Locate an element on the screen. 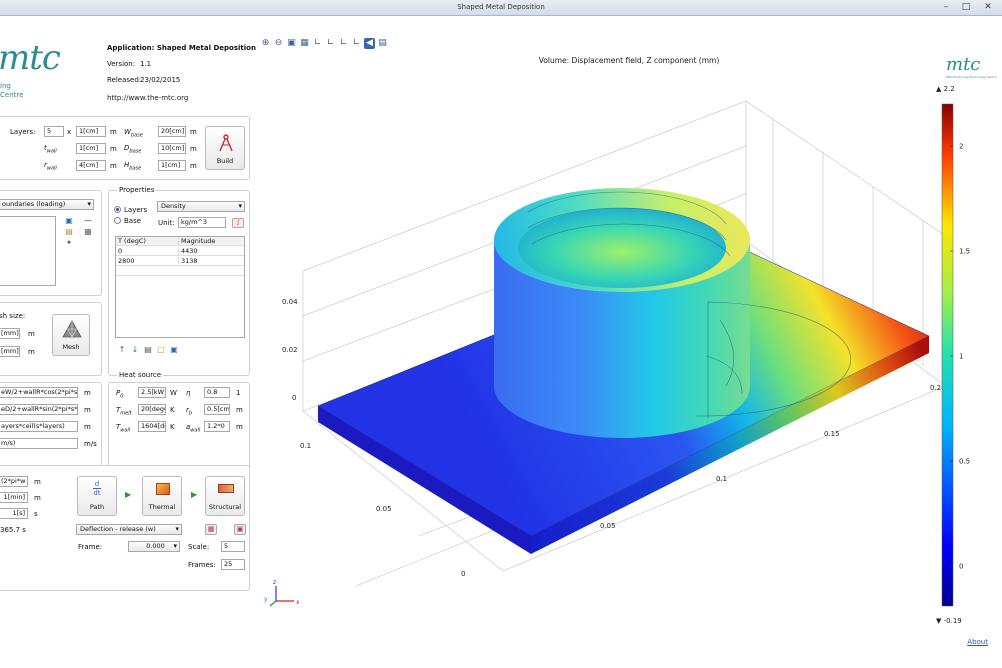  scale-input: 5 is located at coordinates (233, 546).